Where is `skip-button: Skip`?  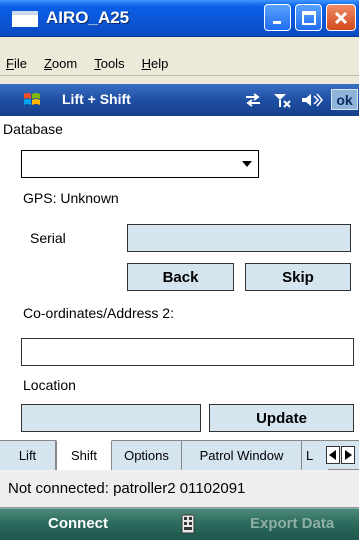
skip-button: Skip is located at coordinates (298, 277).